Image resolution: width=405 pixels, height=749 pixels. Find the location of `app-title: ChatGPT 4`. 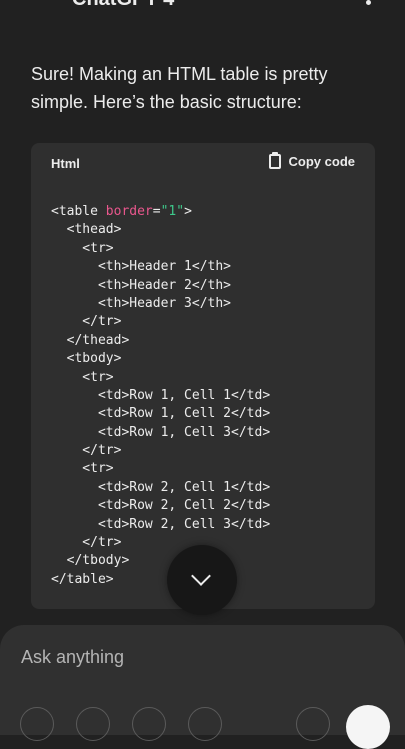

app-title: ChatGPT 4 is located at coordinates (123, 5).